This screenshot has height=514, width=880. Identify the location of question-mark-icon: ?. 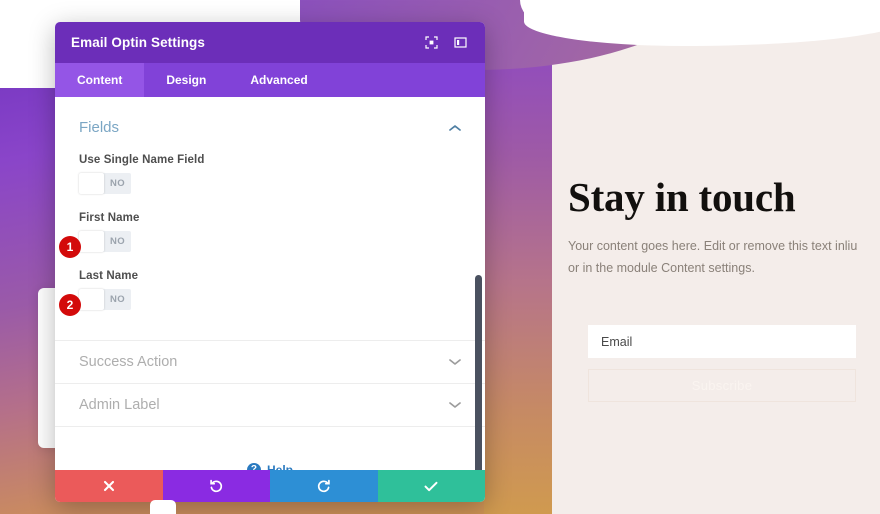
(253, 466).